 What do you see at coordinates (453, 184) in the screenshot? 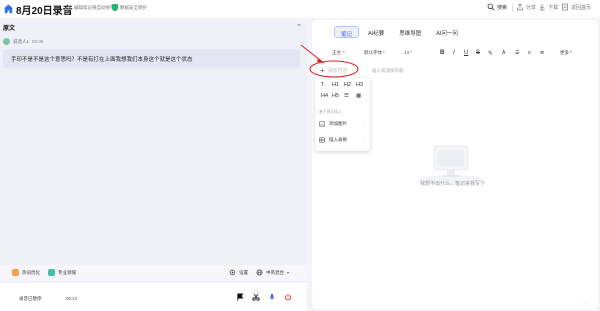
I see `empty-state-text: 我想不出什么，笔记来我写下` at bounding box center [453, 184].